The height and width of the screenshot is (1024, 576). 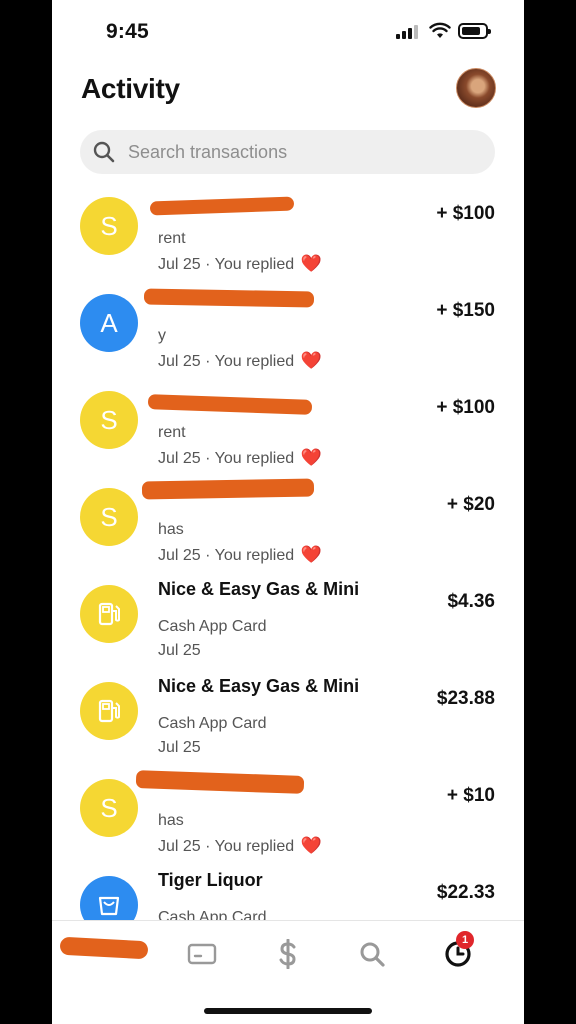 What do you see at coordinates (465, 892) in the screenshot?
I see `transaction-amount: $22.33` at bounding box center [465, 892].